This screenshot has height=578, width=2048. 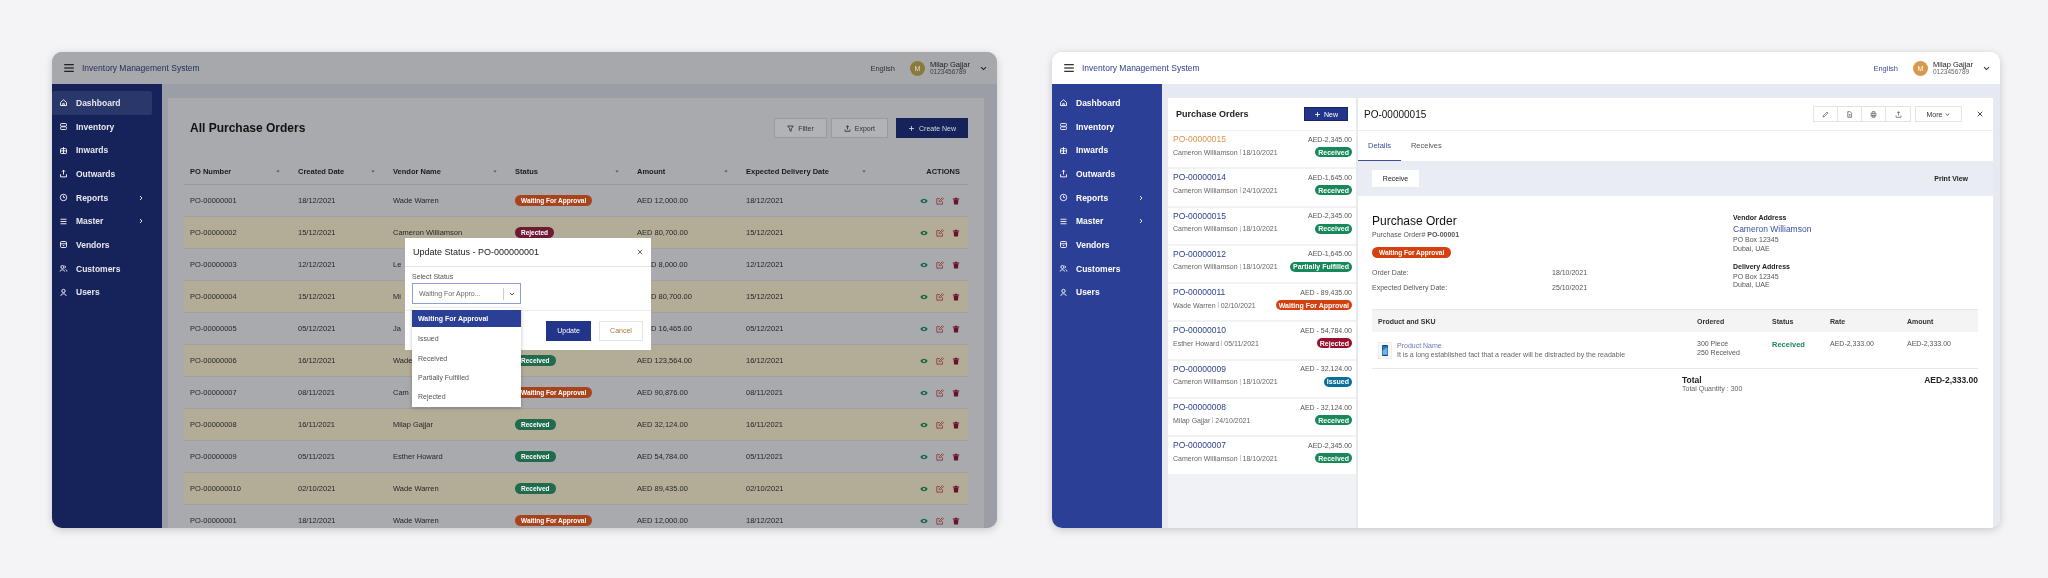 What do you see at coordinates (791, 128) in the screenshot?
I see `filter-icon` at bounding box center [791, 128].